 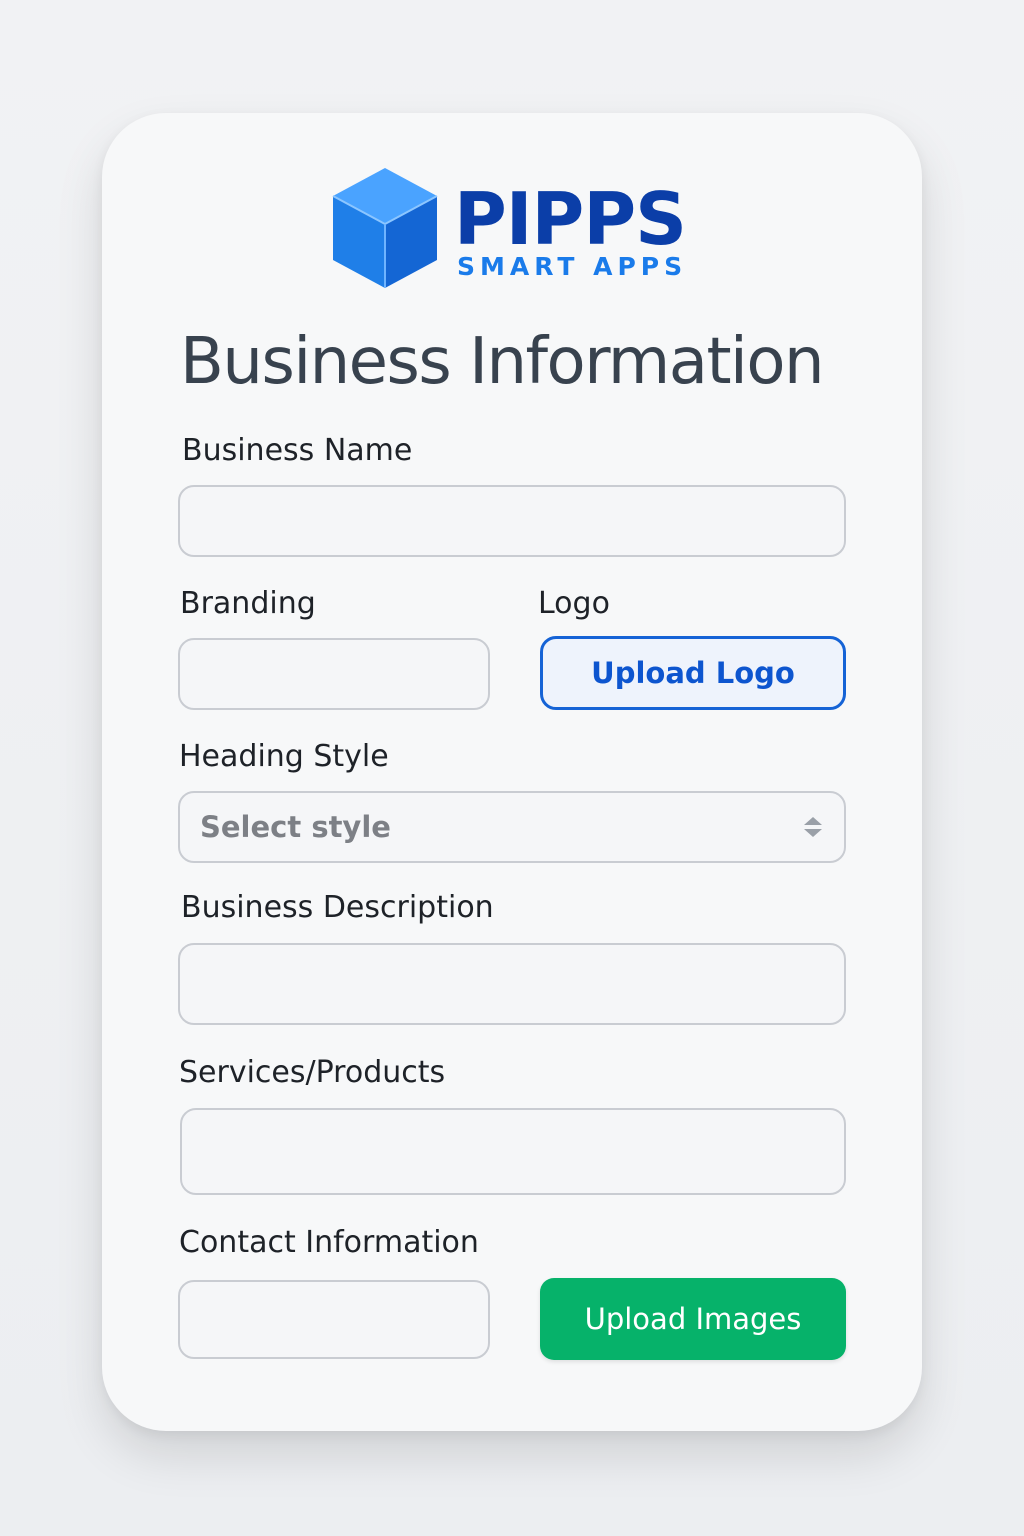 I want to click on heading-style-value: Select style, so click(x=295, y=827).